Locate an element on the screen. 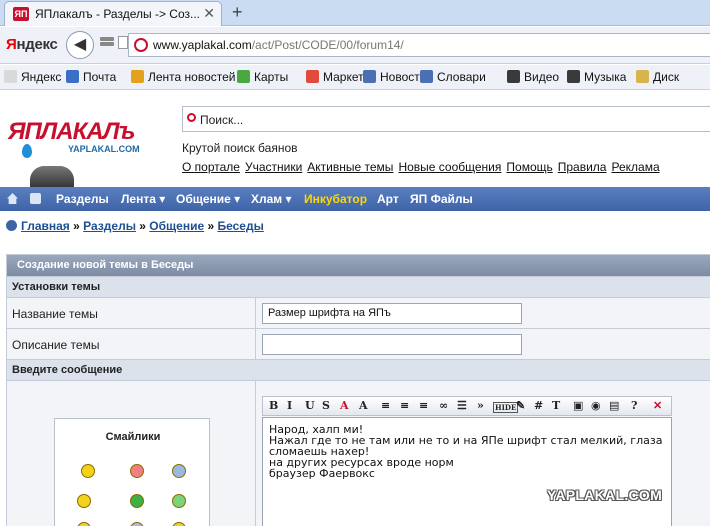  tableau-icon is located at coordinates (107, 44).